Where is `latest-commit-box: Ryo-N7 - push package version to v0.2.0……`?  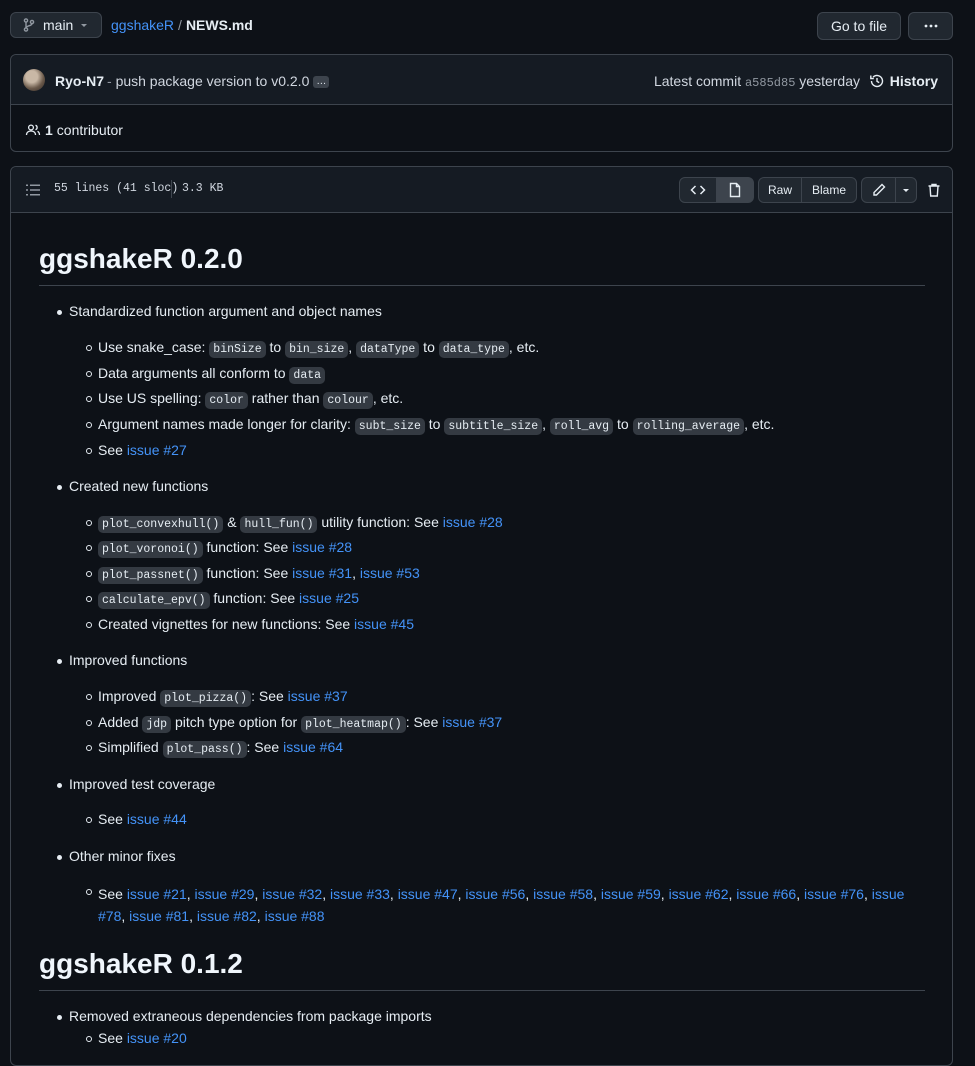 latest-commit-box: Ryo-N7 - push package version to v0.2.0…… is located at coordinates (481, 103).